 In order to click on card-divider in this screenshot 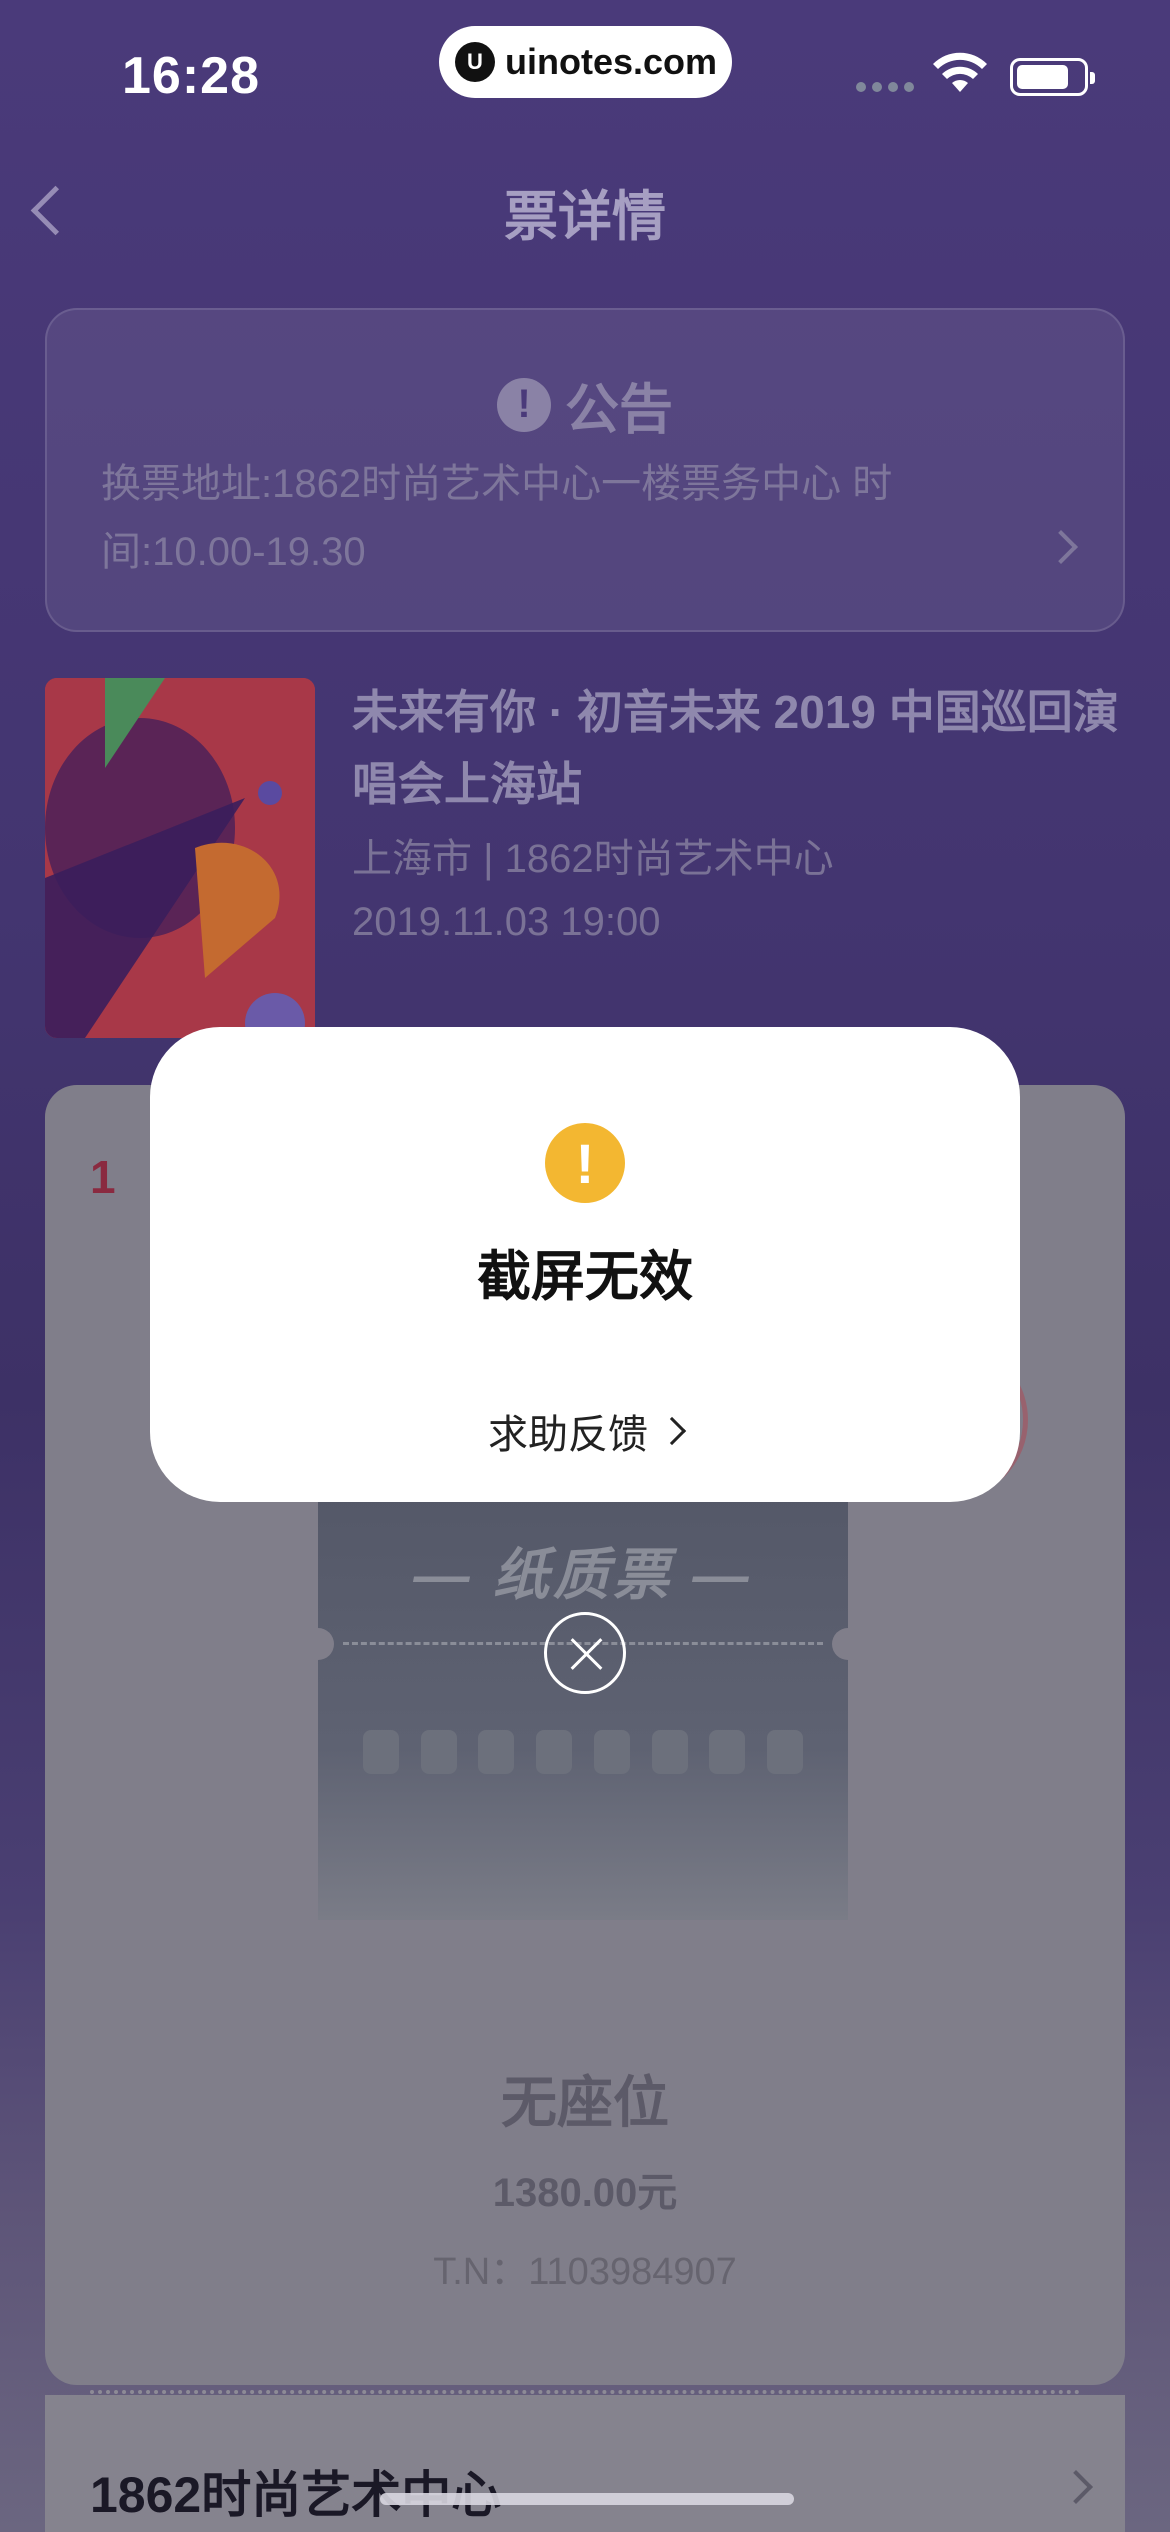, I will do `click(585, 2392)`.